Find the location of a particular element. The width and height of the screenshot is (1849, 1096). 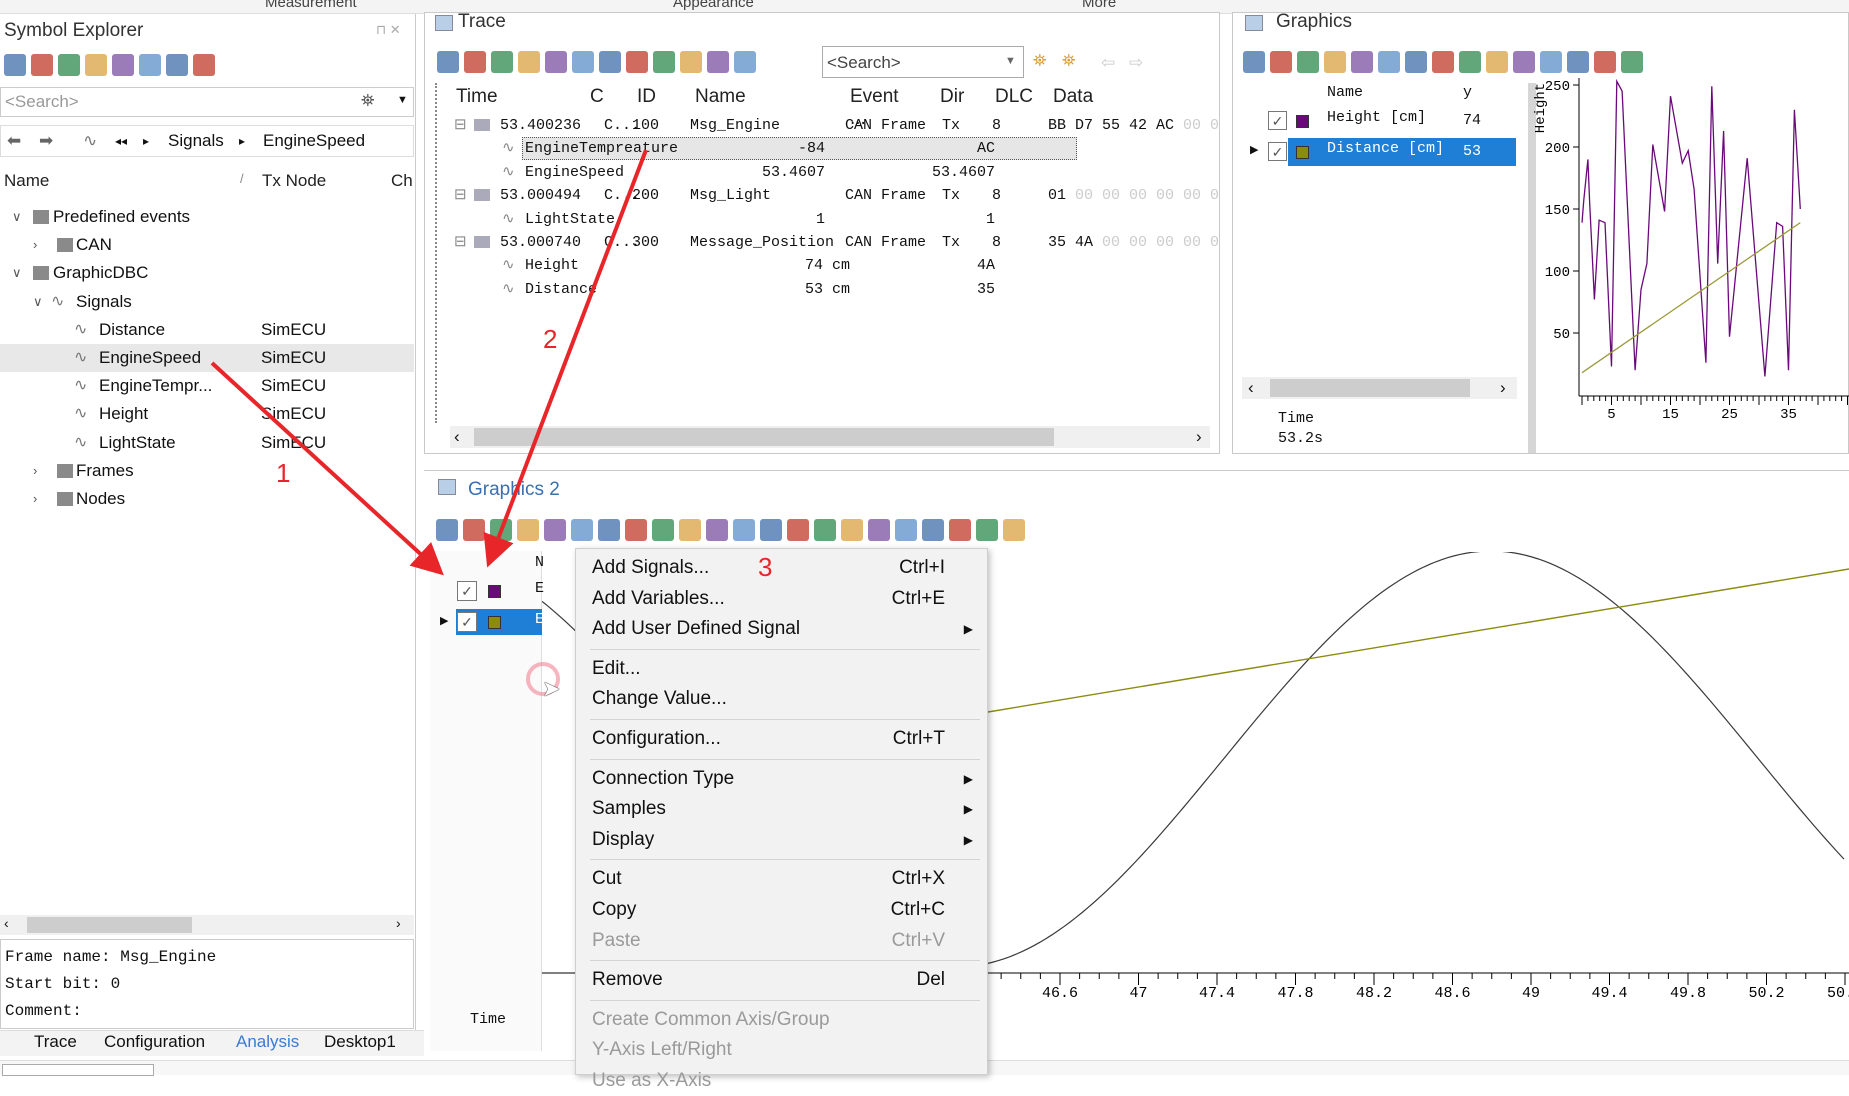

tab-analysis: Analysis is located at coordinates (267, 1042).